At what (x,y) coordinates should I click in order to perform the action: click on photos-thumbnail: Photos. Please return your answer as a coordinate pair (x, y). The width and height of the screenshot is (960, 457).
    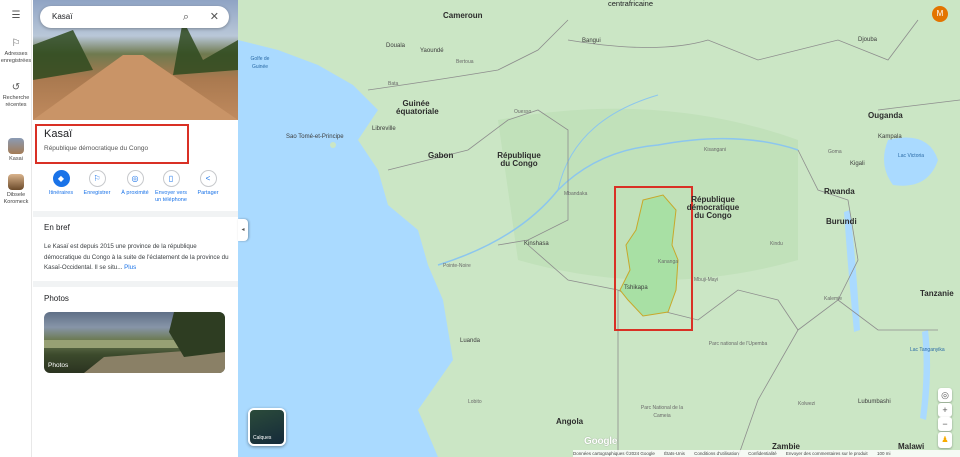
    Looking at the image, I should click on (134, 342).